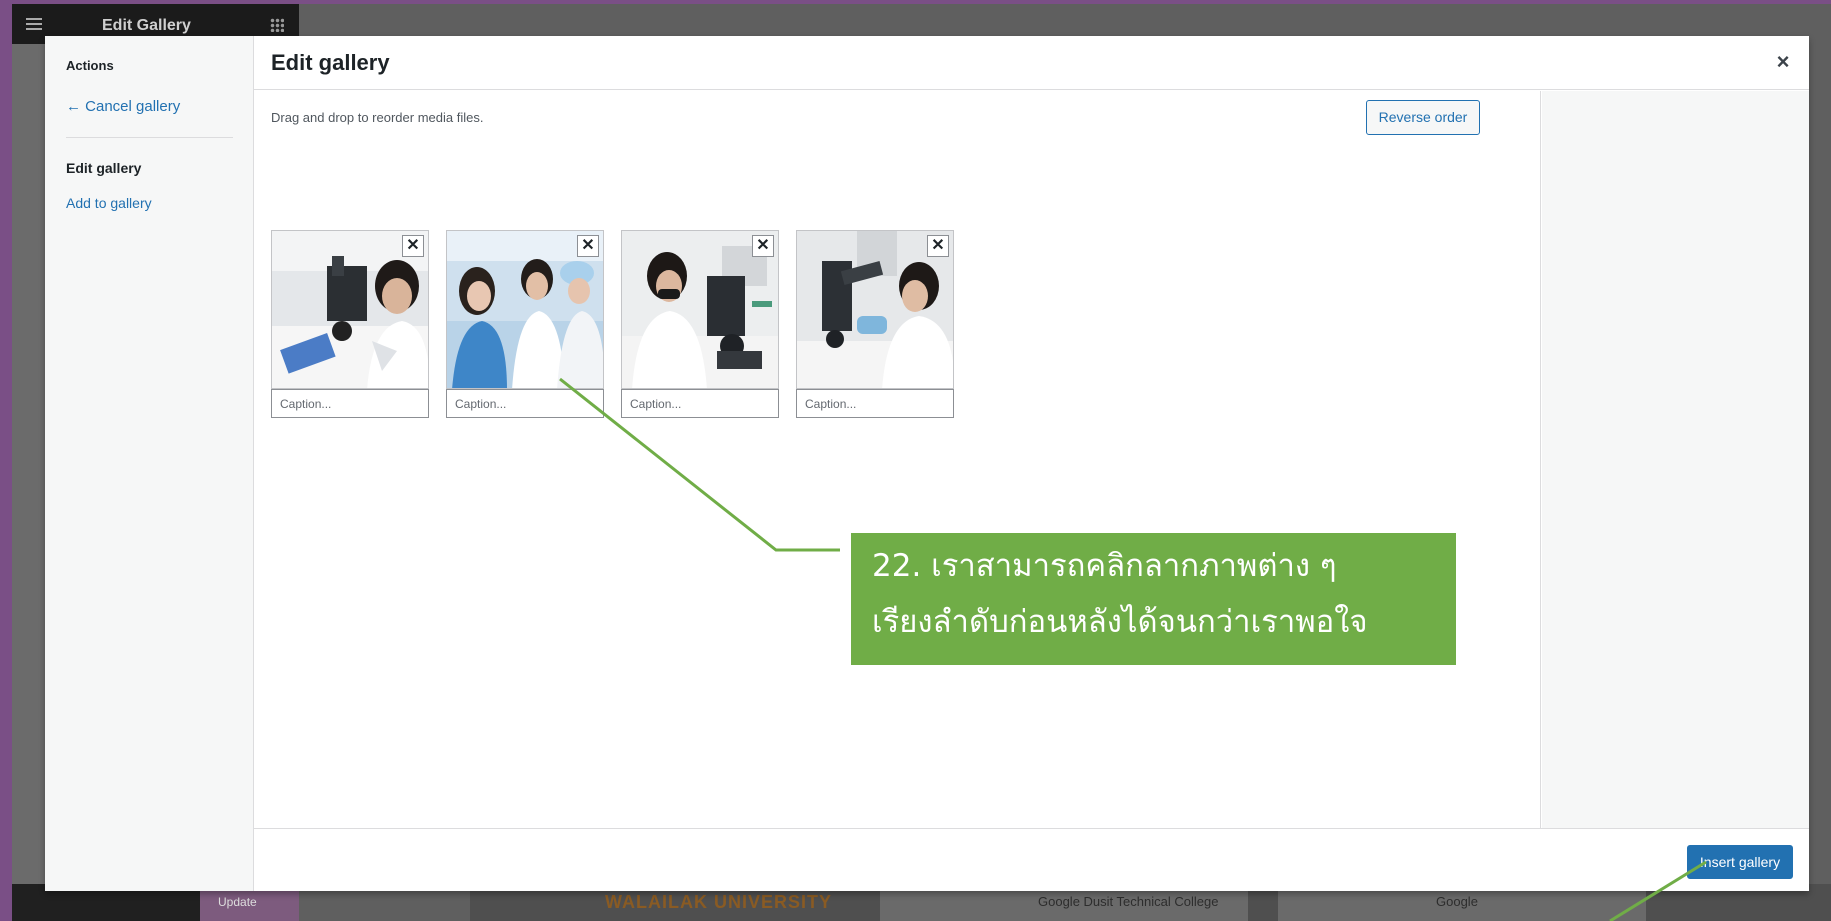 The image size is (1831, 921). I want to click on attachment-details-sidebar, so click(1675, 460).